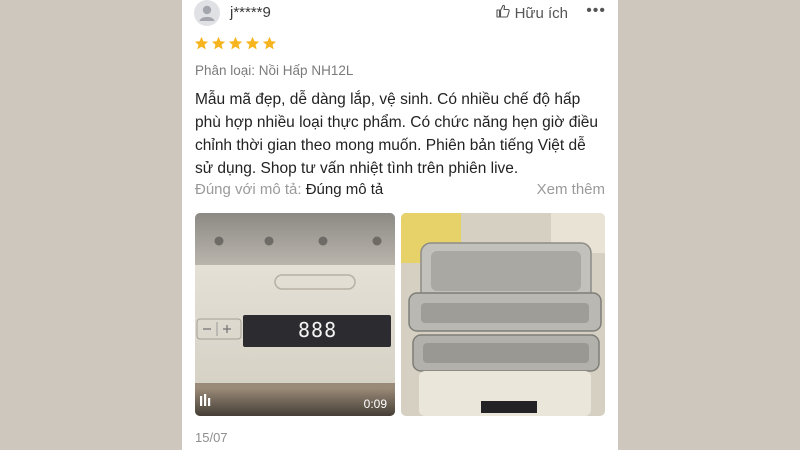  I want to click on see-more-link: Xem thêm, so click(571, 189).